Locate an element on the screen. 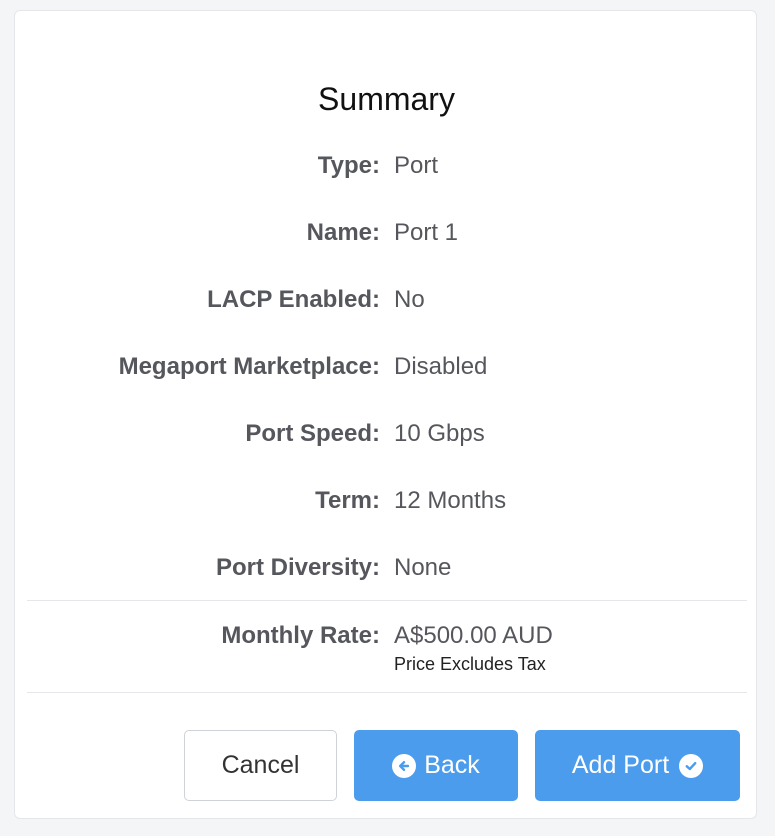  summary-row-marketplace: Megaport Marketplace: Disabled is located at coordinates (386, 367).